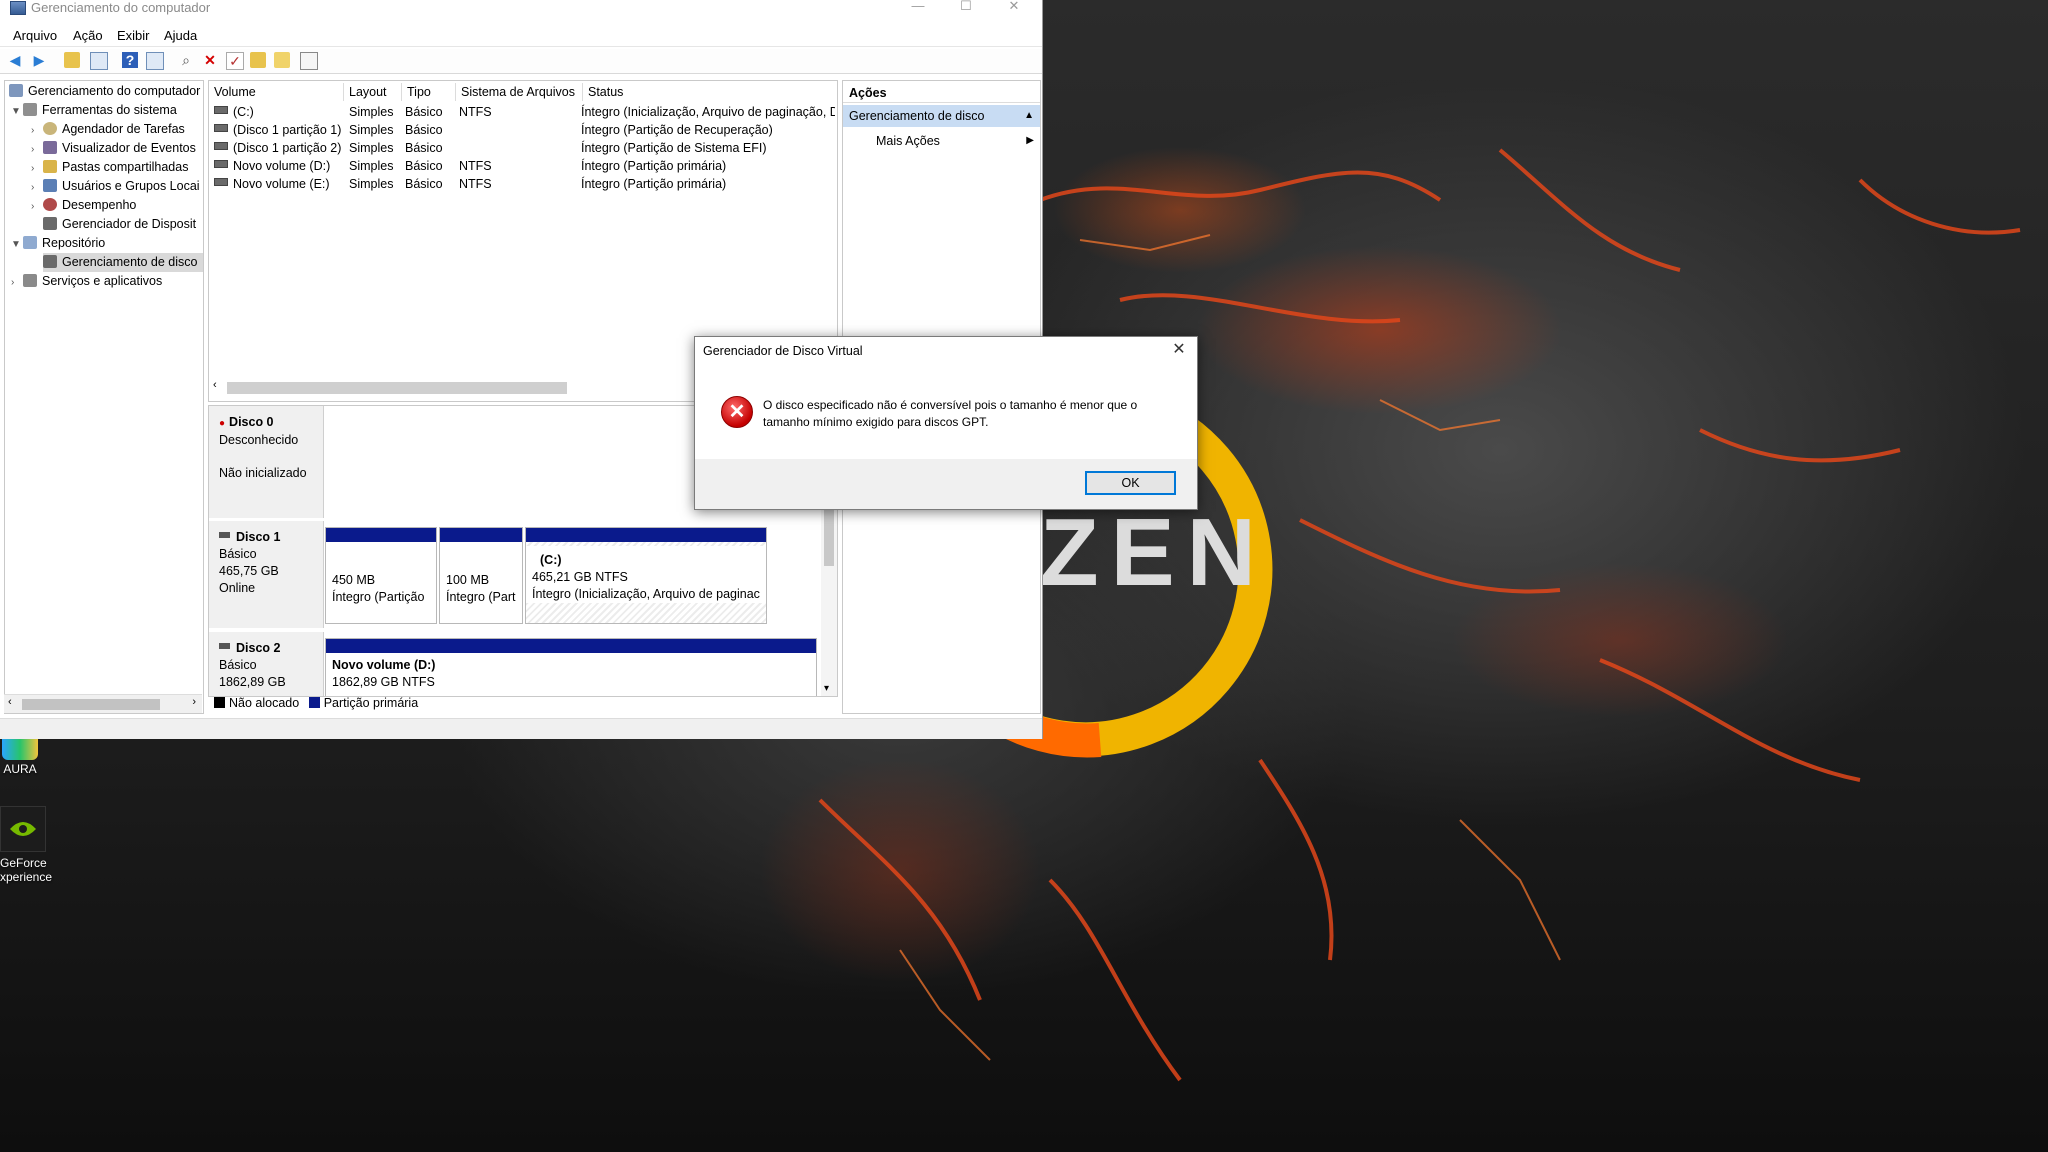  I want to click on more-actions: Mais Ações ▶, so click(941, 141).